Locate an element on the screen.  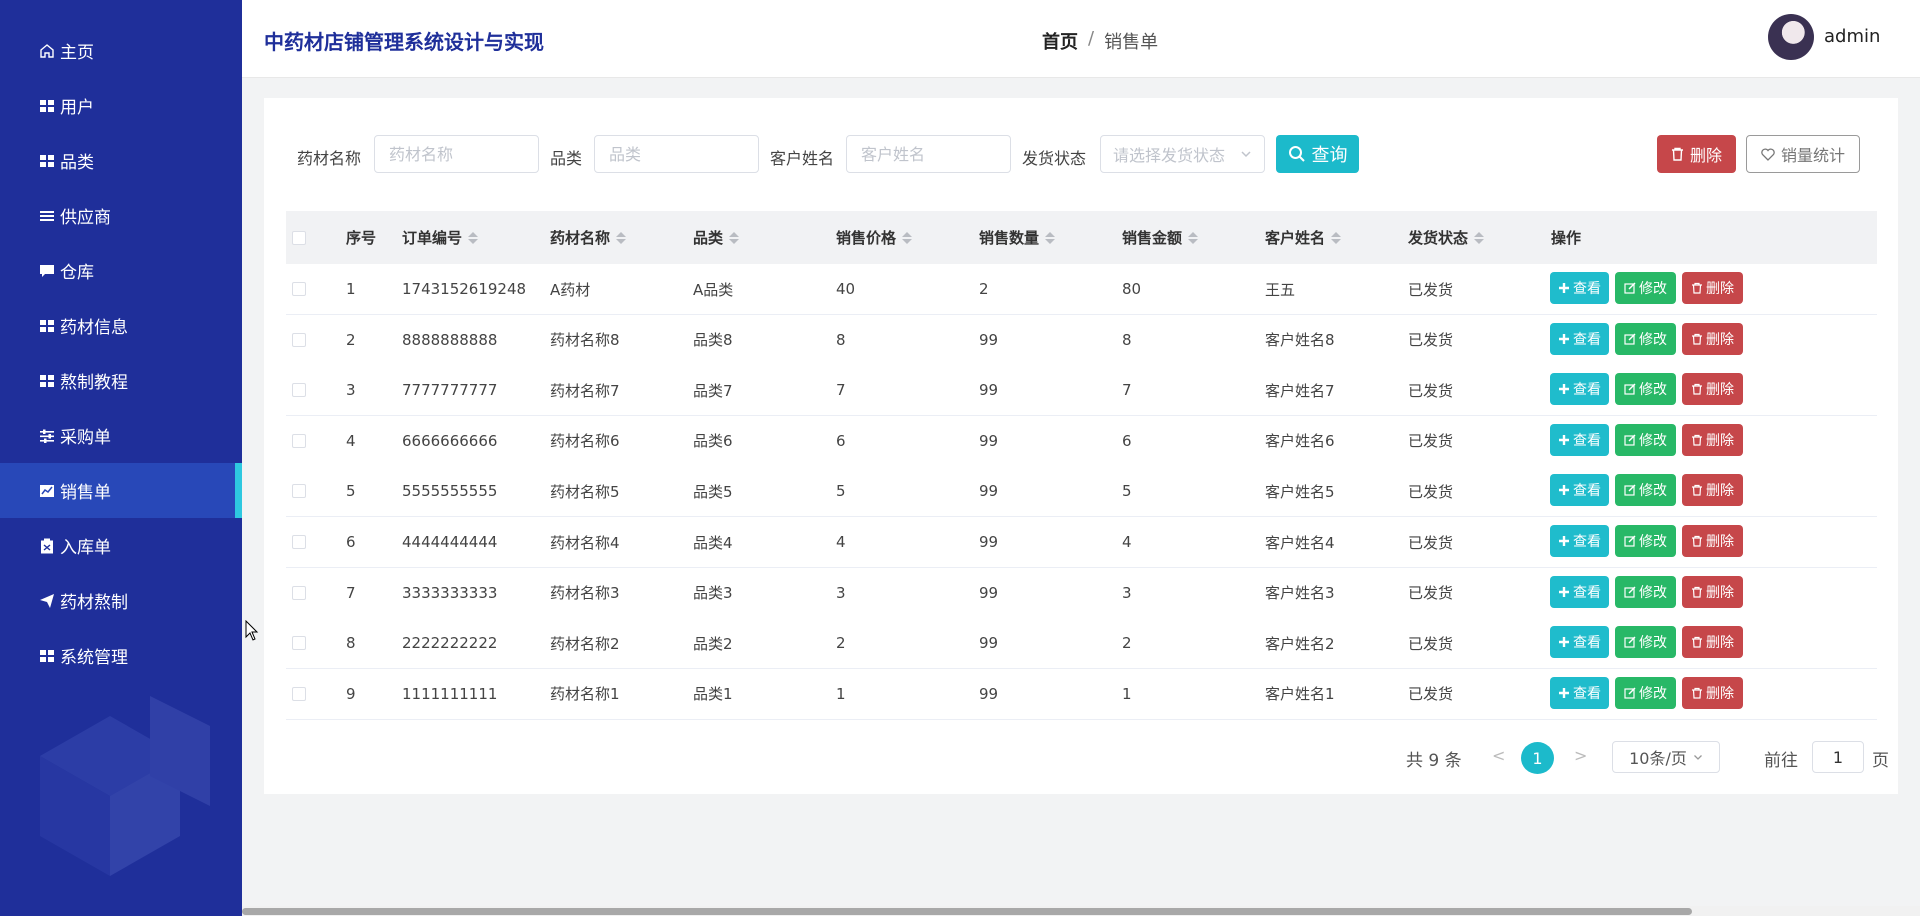
pagination-next-button: > is located at coordinates (1580, 755).